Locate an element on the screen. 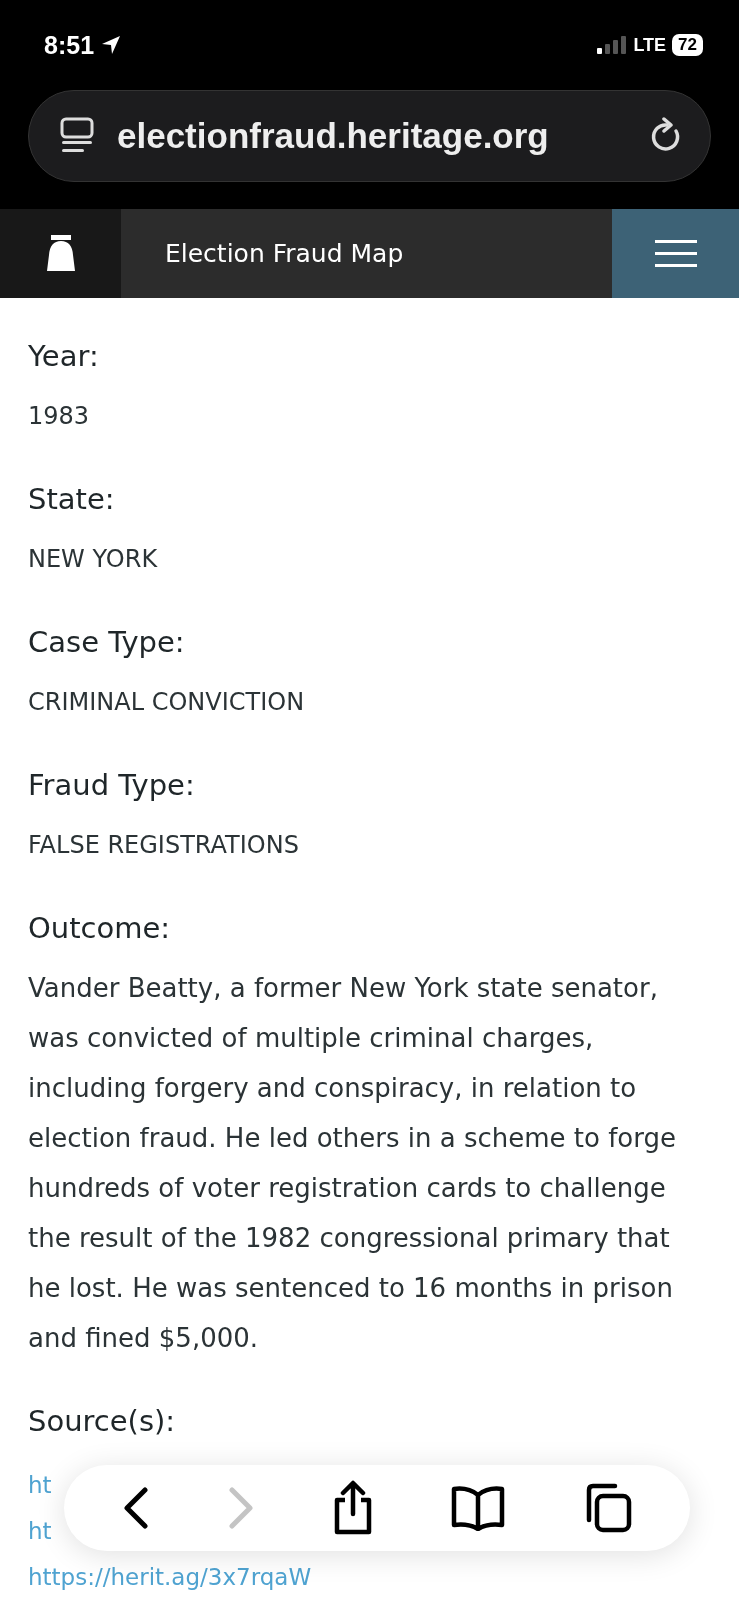 Image resolution: width=739 pixels, height=1600 pixels. address-bar: electionfraud.heritage.org is located at coordinates (369, 136).